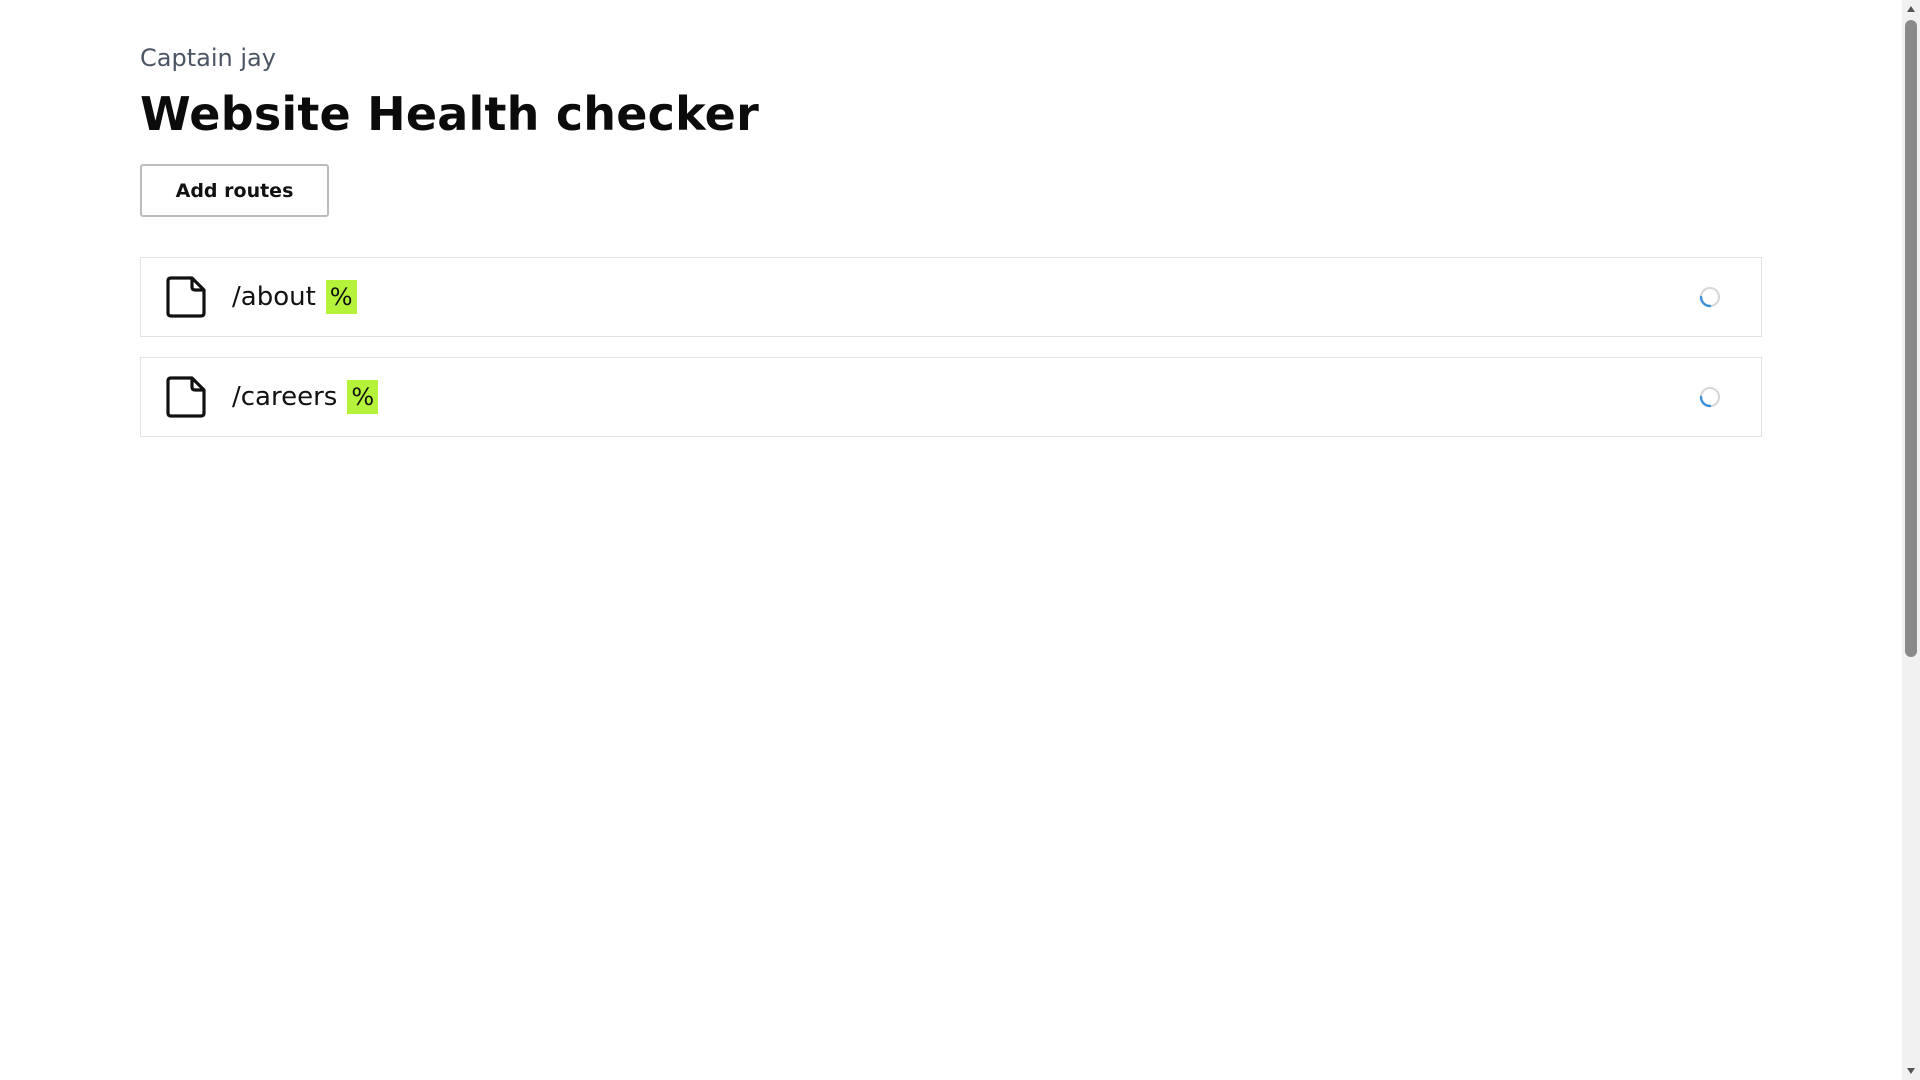 This screenshot has width=1920, height=1080. Describe the element at coordinates (234, 190) in the screenshot. I see `add-routes-button: Add routes` at that location.